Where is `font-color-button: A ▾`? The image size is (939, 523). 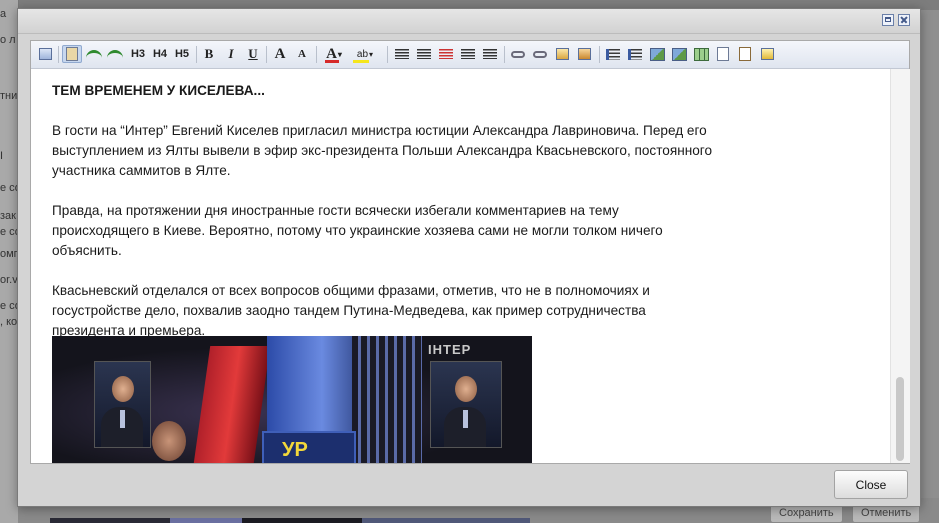
font-color-button: A ▾ is located at coordinates (334, 54).